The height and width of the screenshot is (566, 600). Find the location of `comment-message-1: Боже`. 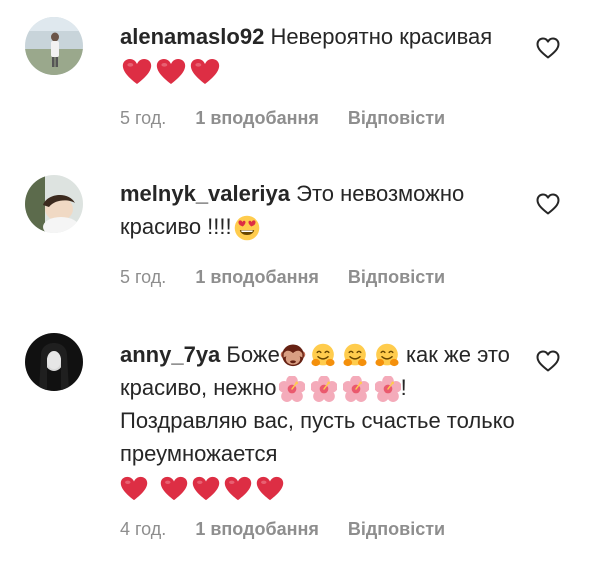

comment-message-1: Боже is located at coordinates (253, 354).